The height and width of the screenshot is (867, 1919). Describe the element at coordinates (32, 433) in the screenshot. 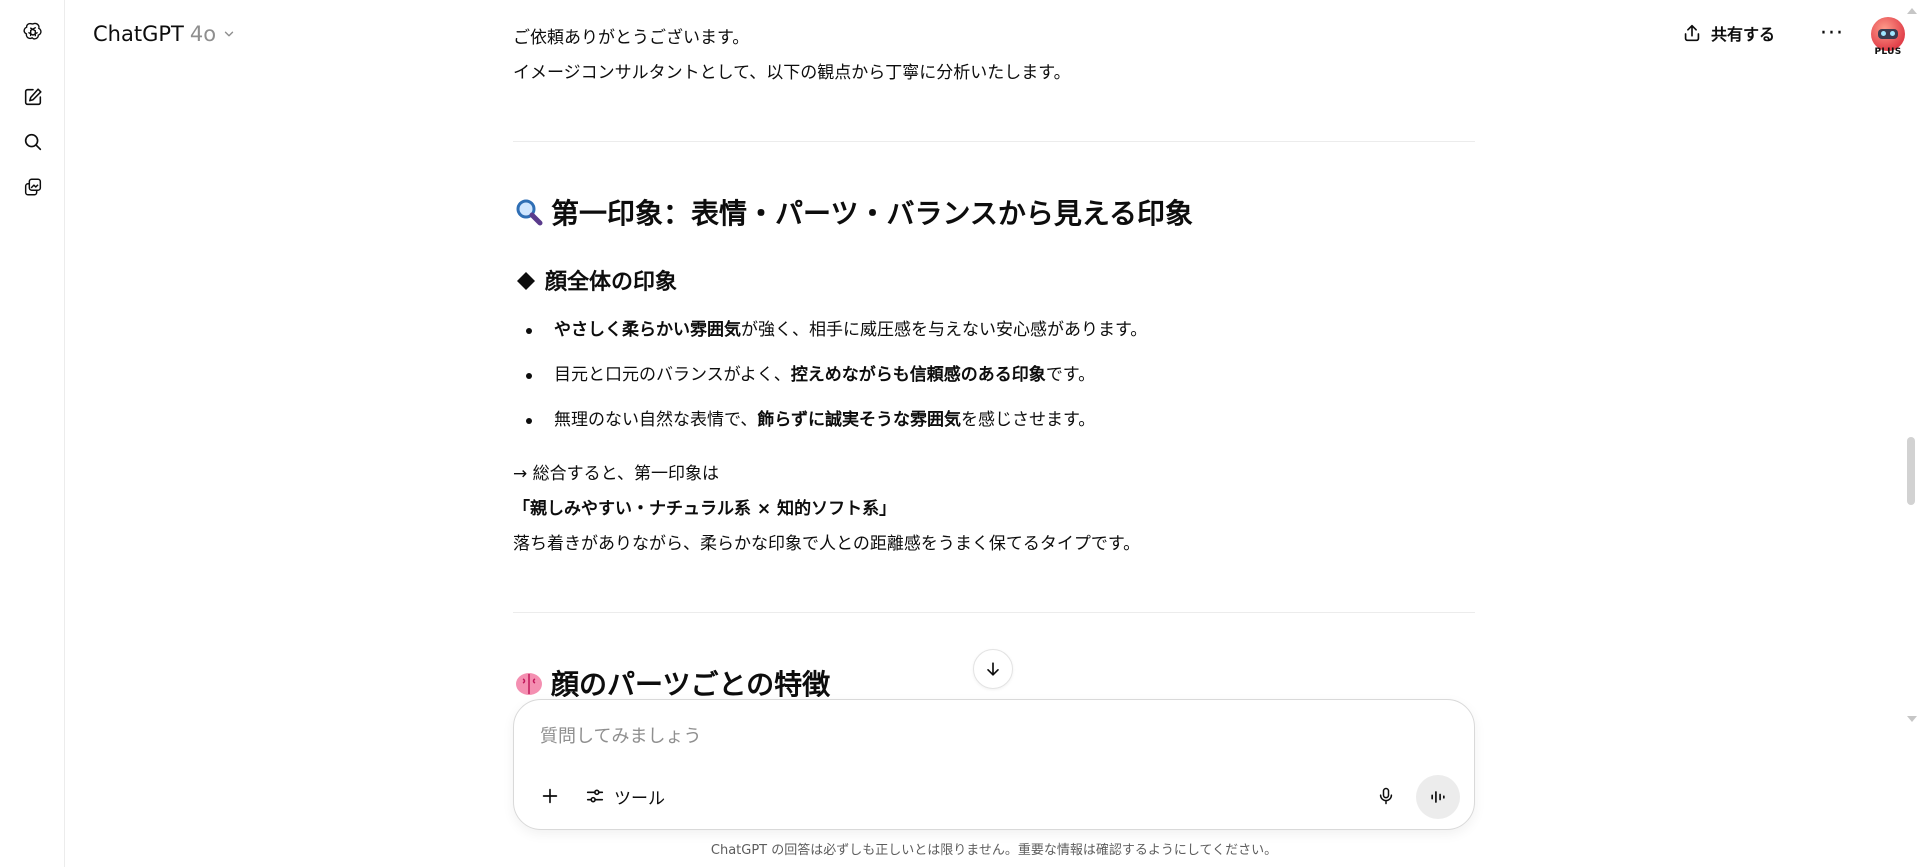

I see `left-rail` at that location.